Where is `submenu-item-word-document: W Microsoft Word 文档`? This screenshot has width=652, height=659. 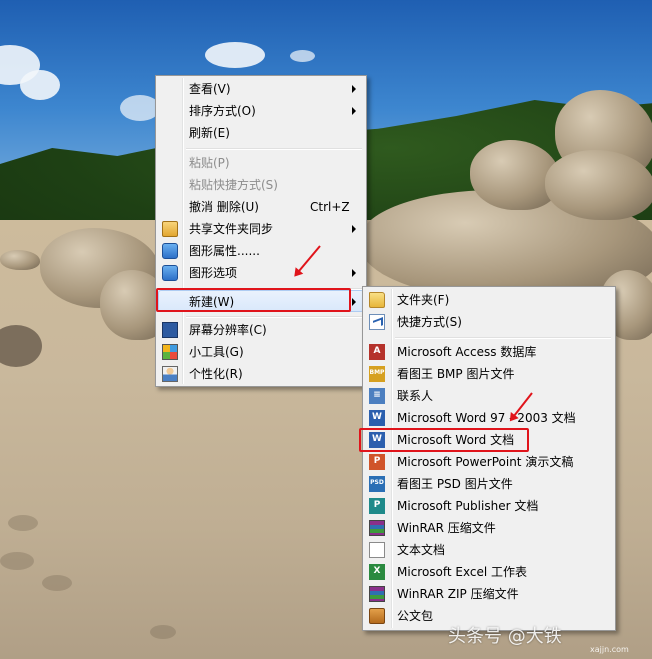
submenu-item-word-document: W Microsoft Word 文档 is located at coordinates (489, 440).